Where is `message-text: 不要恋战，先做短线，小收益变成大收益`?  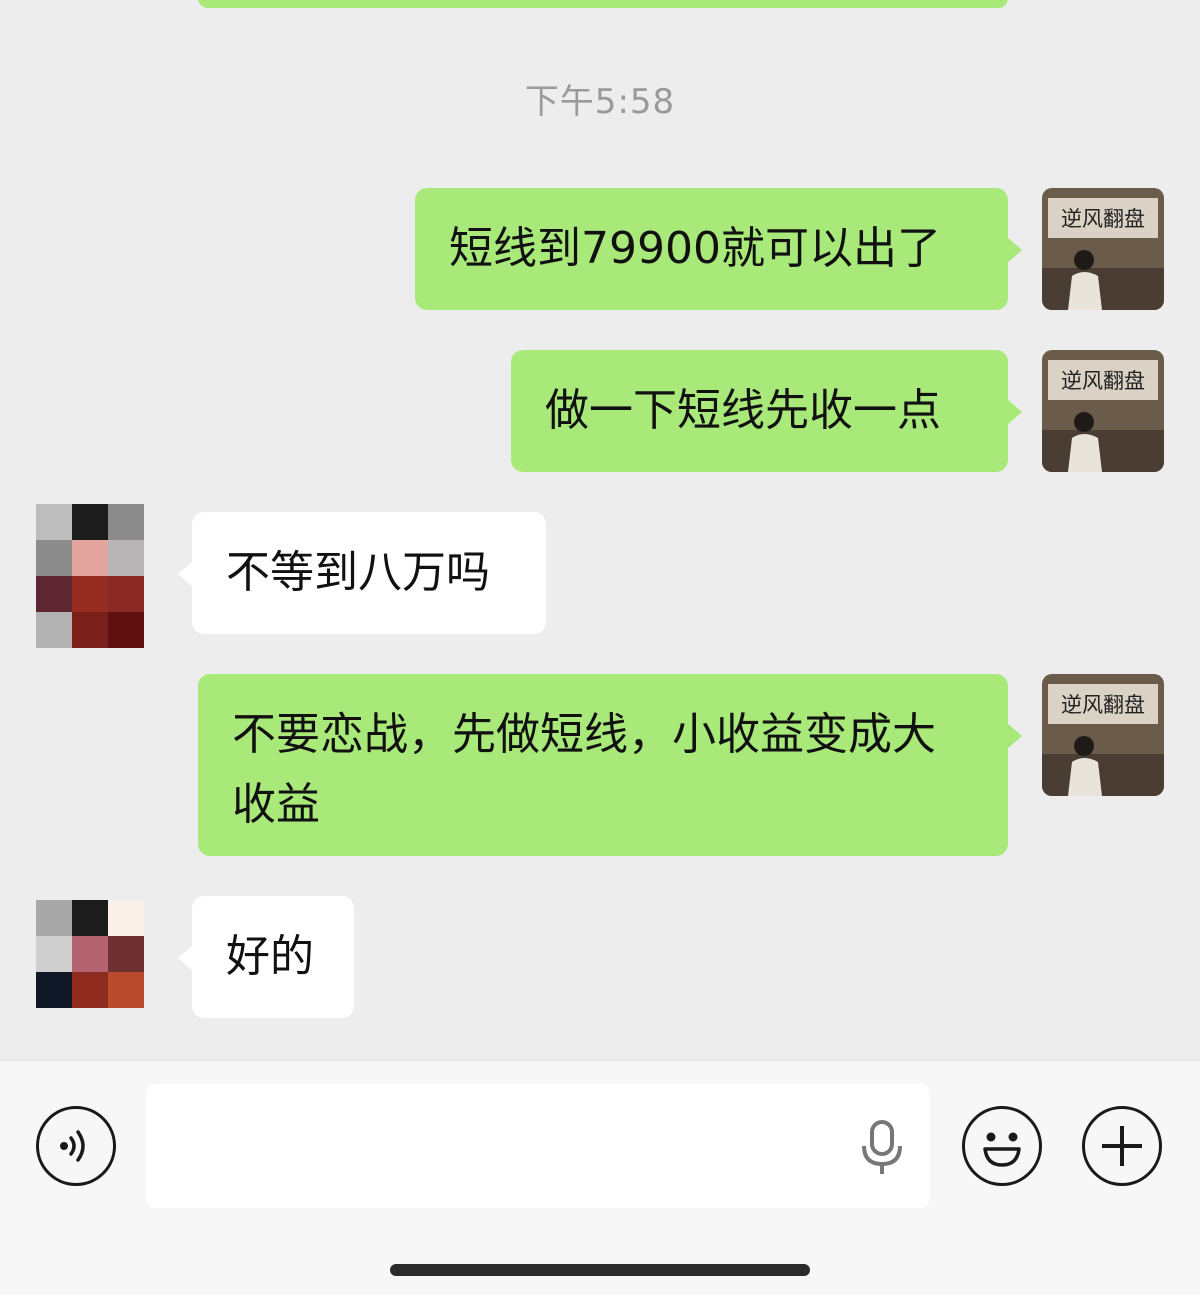
message-text: 不要恋战，先做短线，小收益变成大收益 is located at coordinates (584, 769).